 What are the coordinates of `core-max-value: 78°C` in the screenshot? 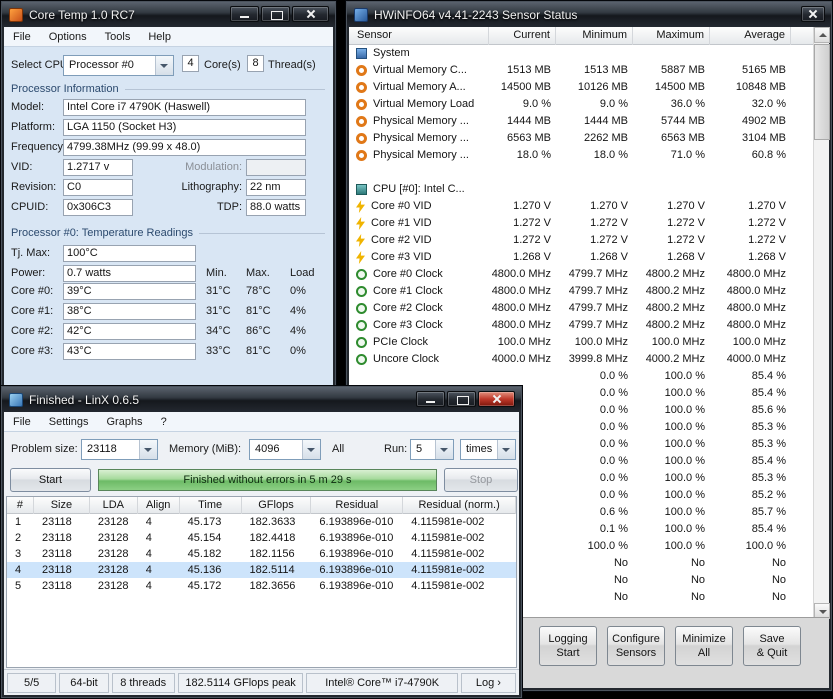 It's located at (258, 291).